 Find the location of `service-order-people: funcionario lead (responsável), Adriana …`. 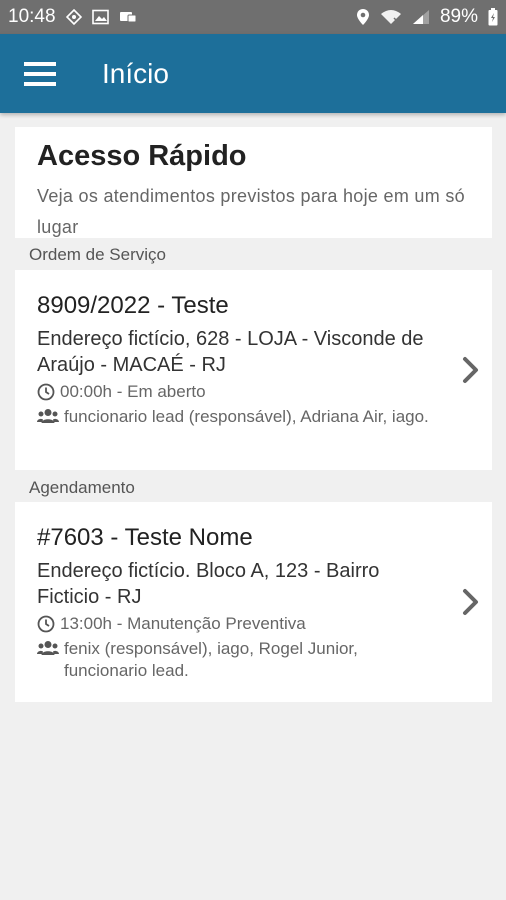

service-order-people: funcionario lead (responsável), Adriana … is located at coordinates (246, 416).